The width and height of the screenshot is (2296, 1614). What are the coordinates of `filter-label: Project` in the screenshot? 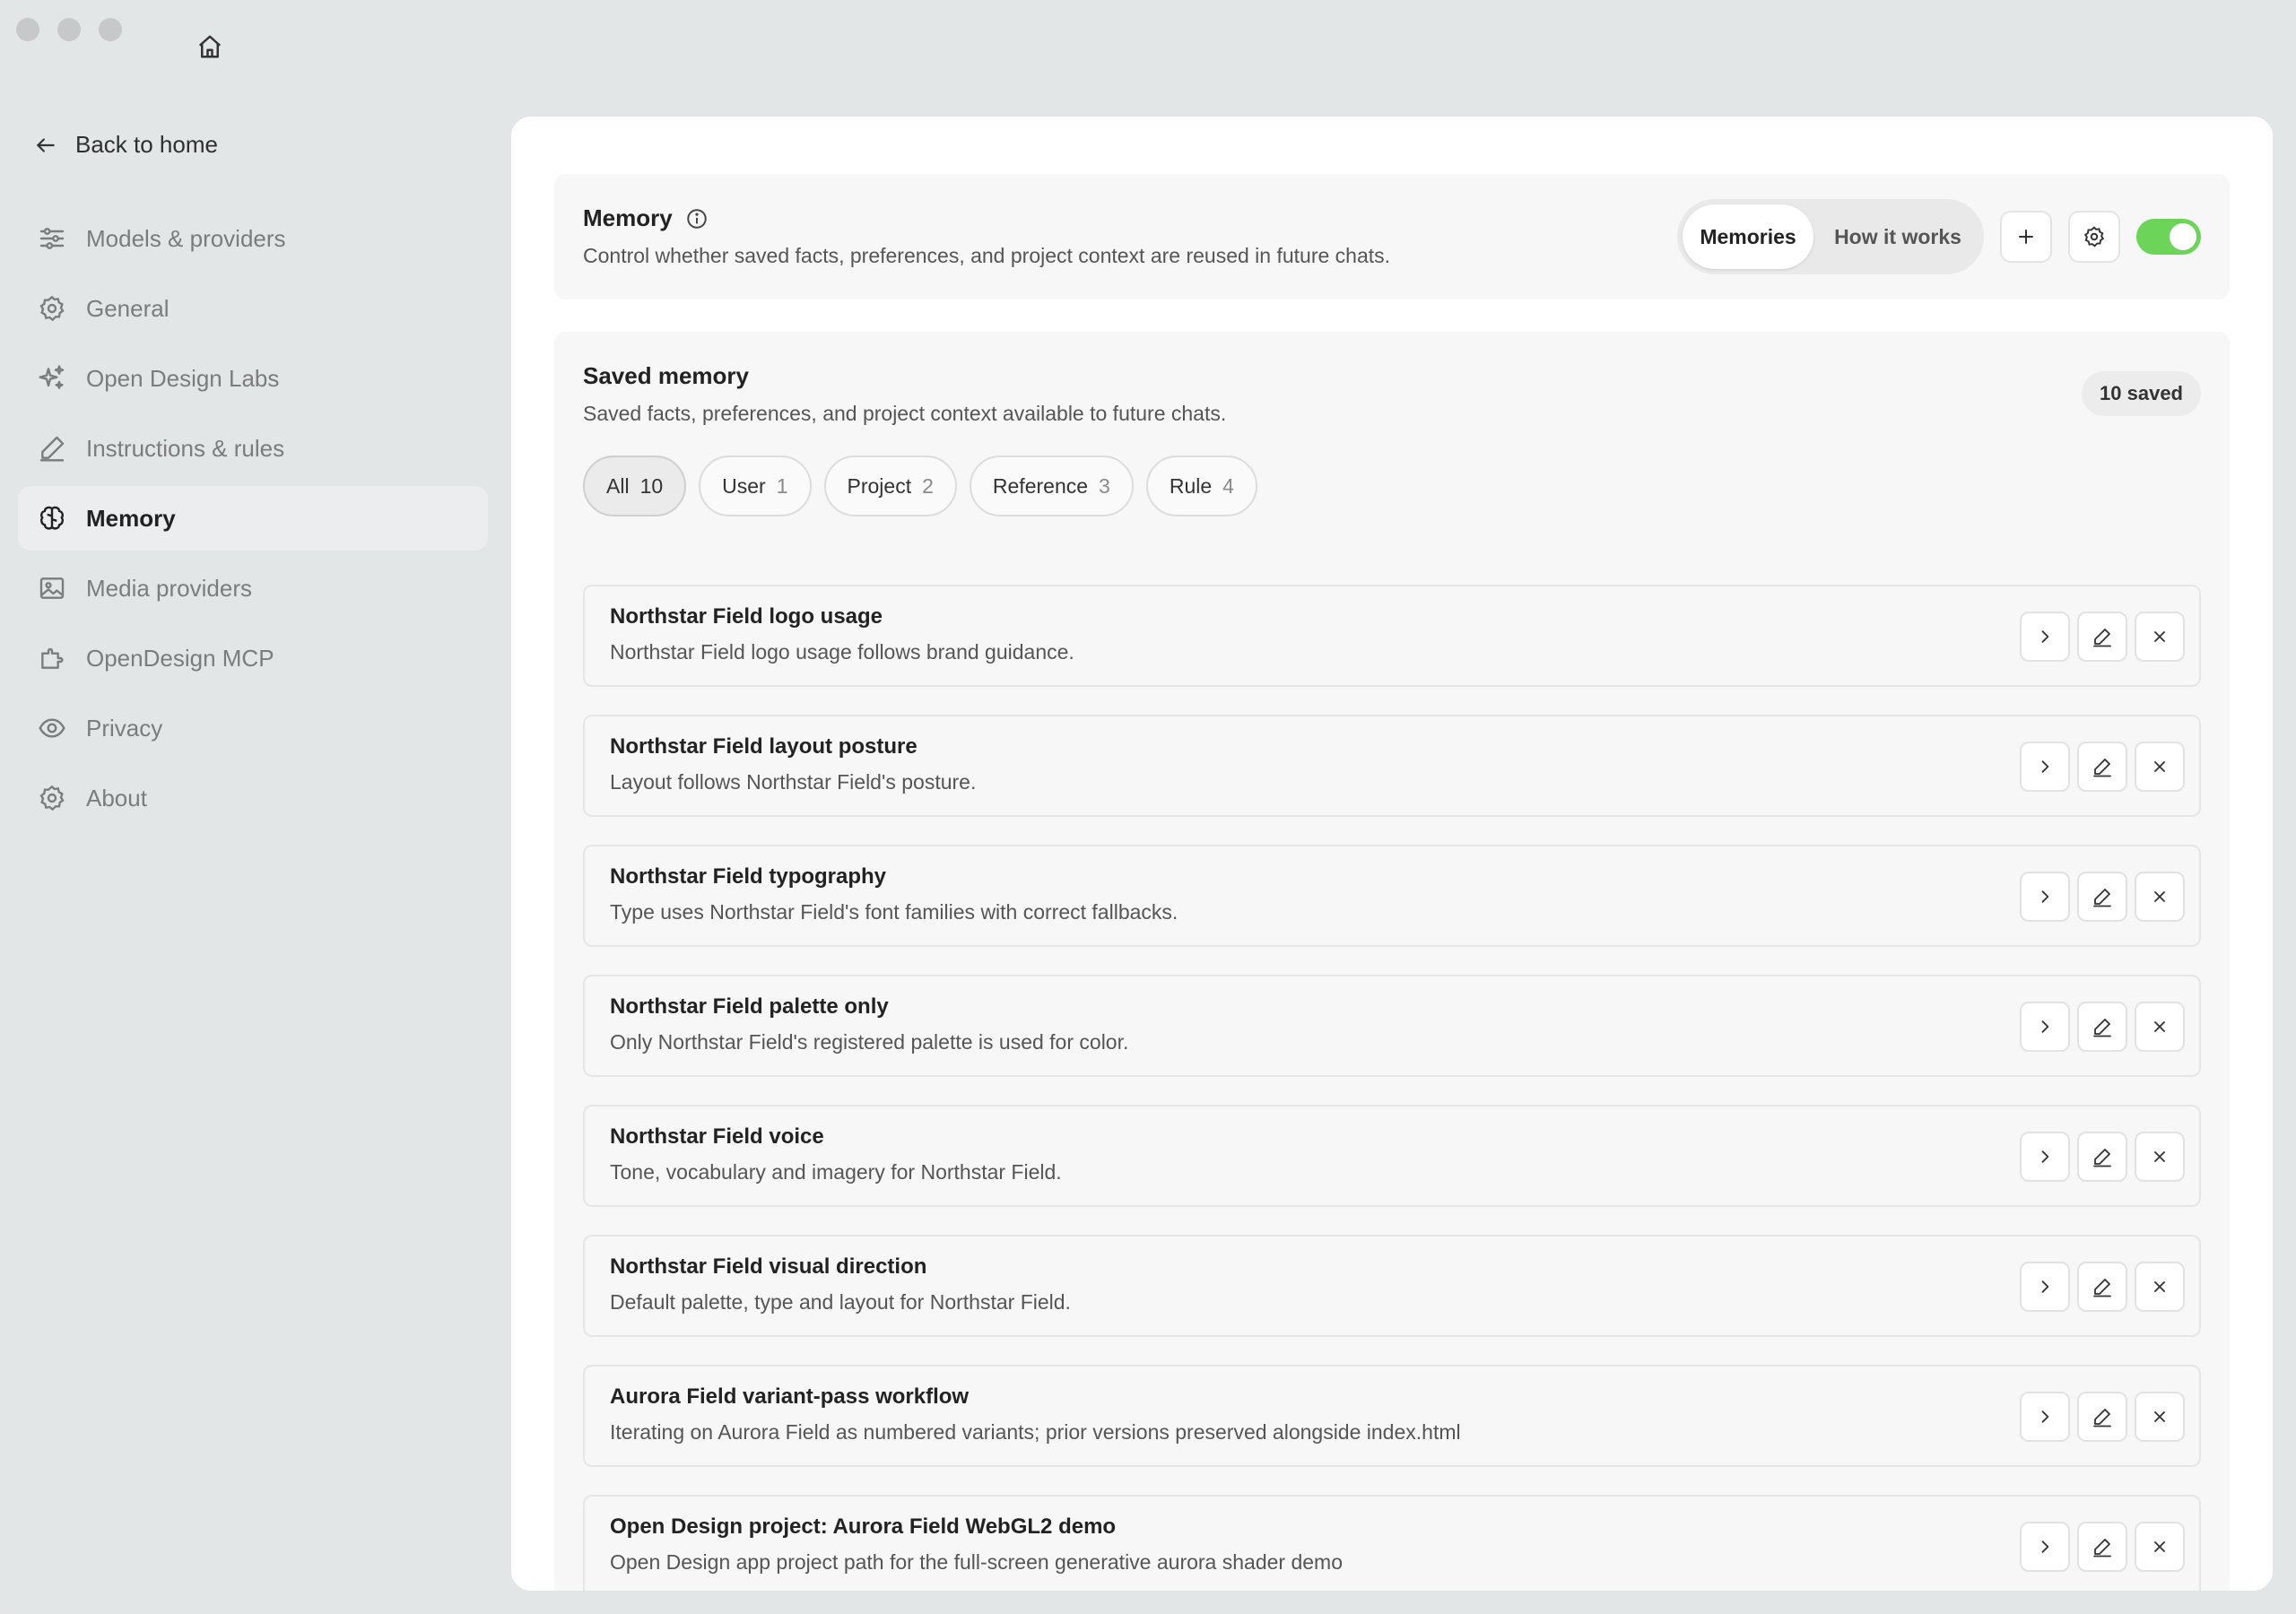 It's located at (879, 485).